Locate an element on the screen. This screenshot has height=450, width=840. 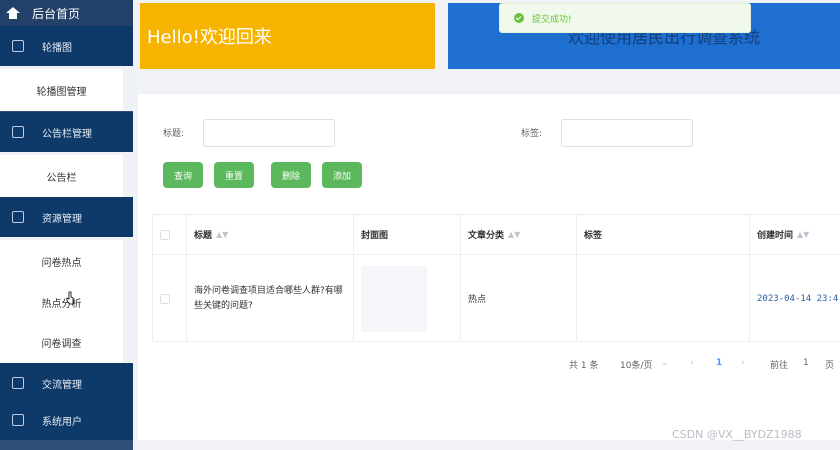
chart-icon is located at coordinates (18, 383).